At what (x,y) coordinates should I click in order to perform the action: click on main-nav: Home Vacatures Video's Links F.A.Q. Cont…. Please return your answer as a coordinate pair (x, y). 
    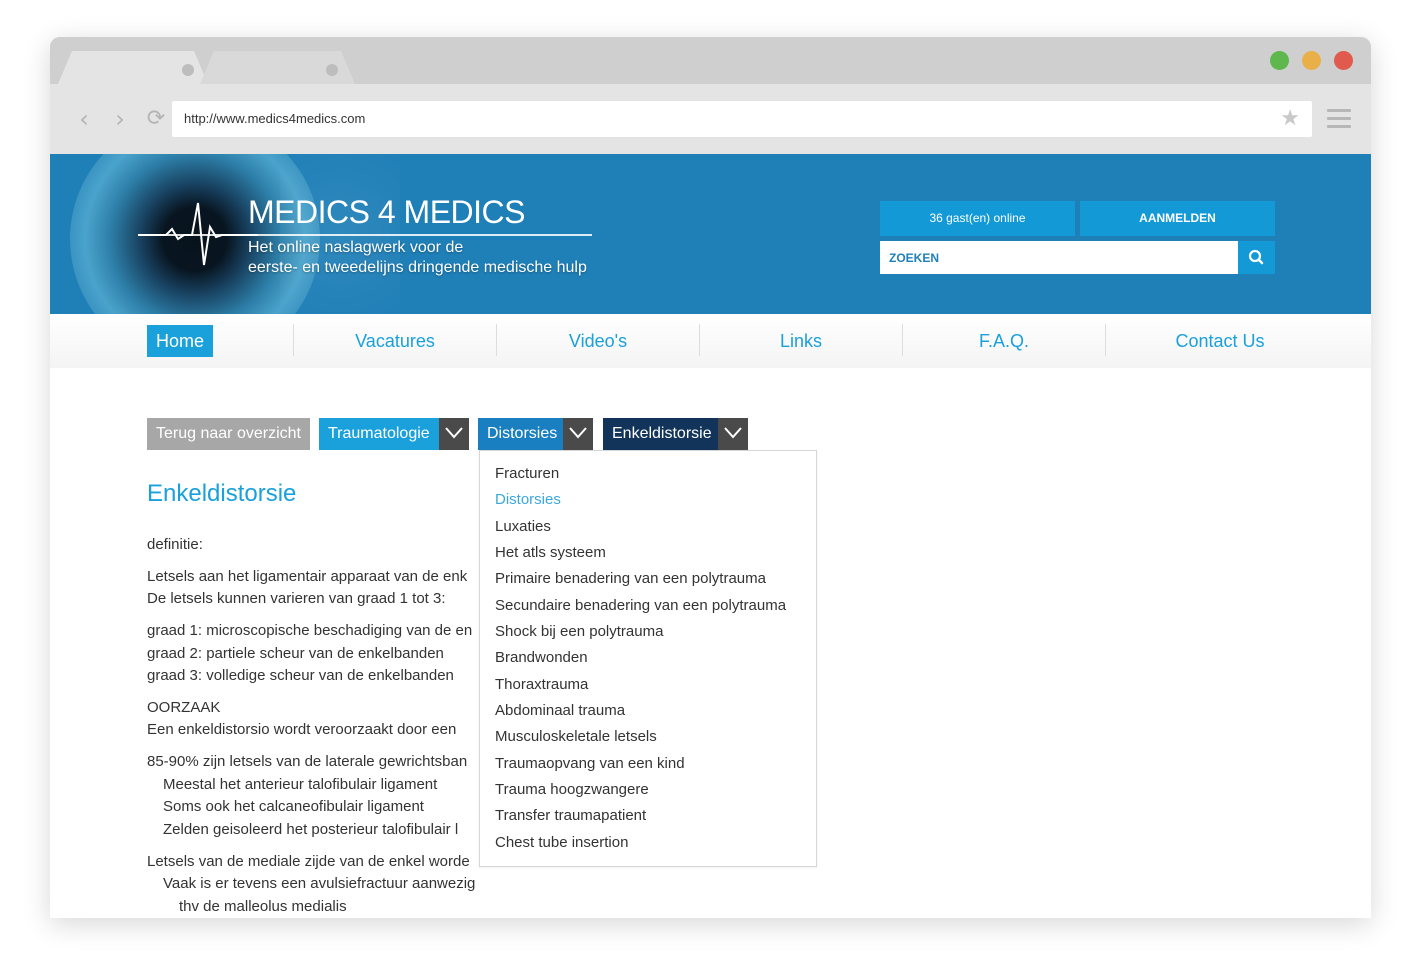
    Looking at the image, I should click on (710, 341).